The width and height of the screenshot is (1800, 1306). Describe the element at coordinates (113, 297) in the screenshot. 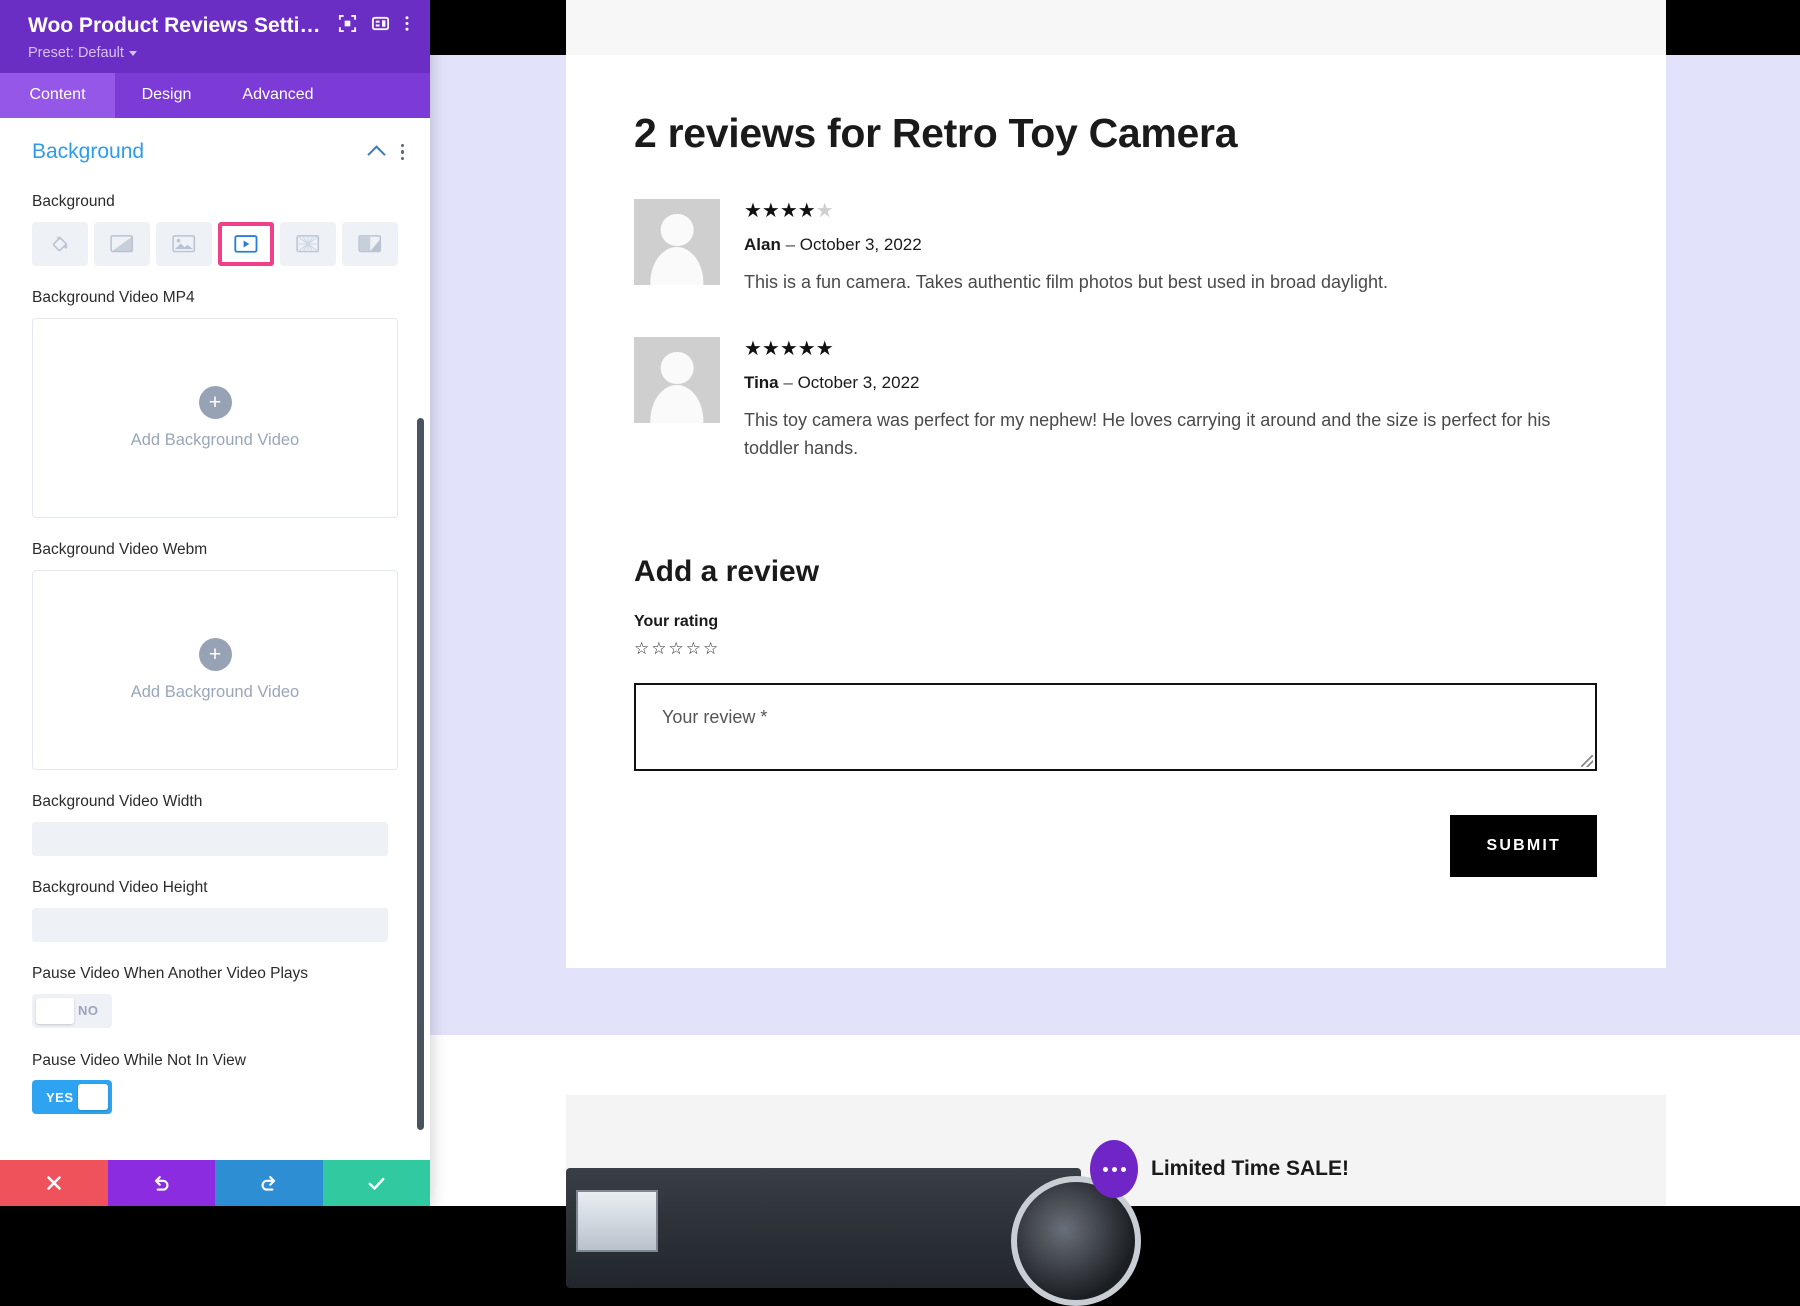

I see `mp4-field-label: Background Video MP4` at that location.